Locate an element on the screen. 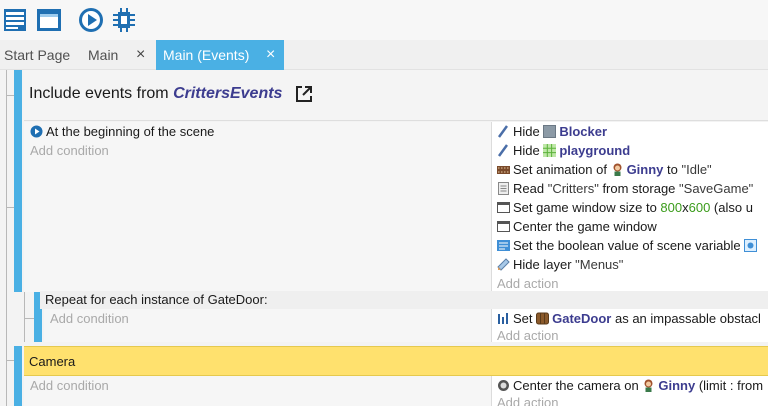 Image resolution: width=768 pixels, height=406 pixels. debugger-icon is located at coordinates (124, 20).